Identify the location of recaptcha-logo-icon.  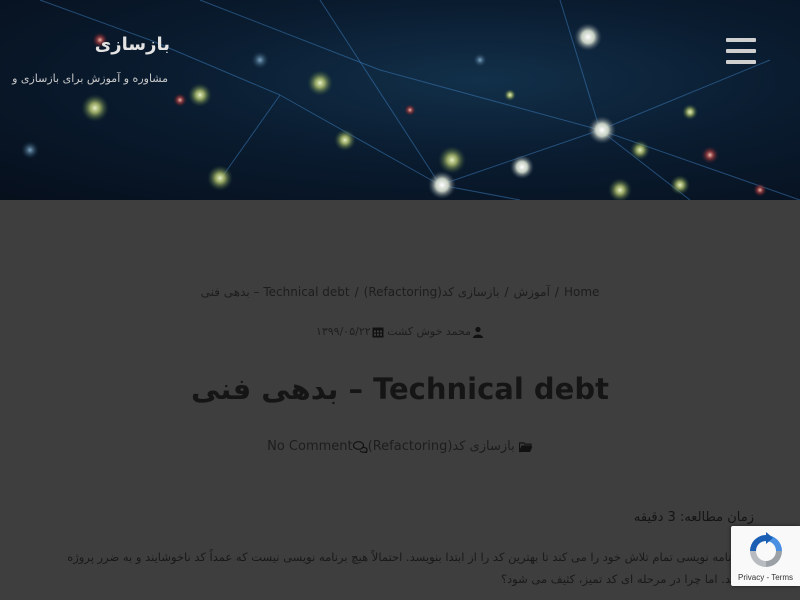
(766, 549).